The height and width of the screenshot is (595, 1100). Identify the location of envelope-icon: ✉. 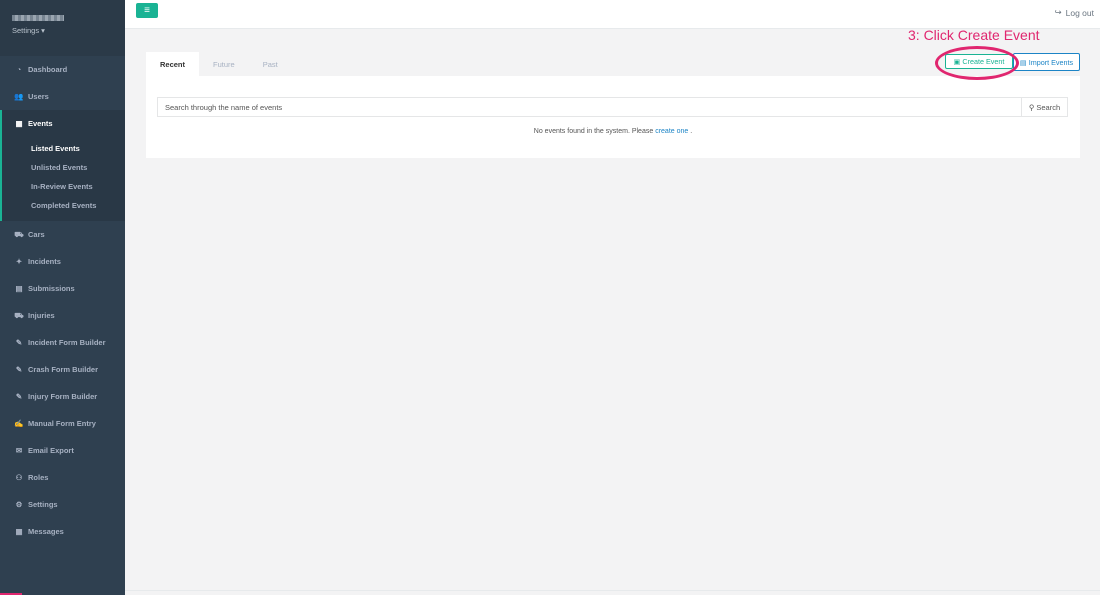
(19, 450).